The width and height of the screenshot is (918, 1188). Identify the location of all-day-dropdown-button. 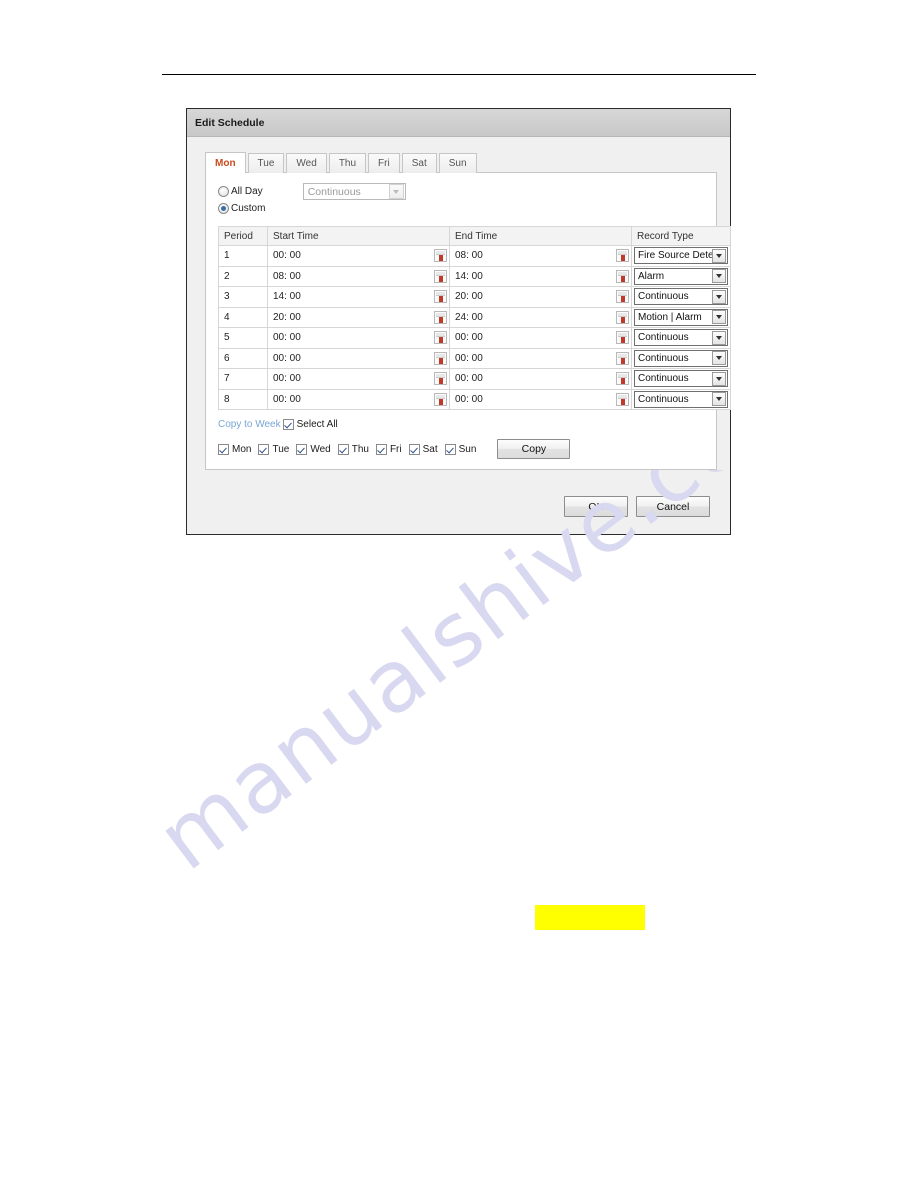
(396, 191).